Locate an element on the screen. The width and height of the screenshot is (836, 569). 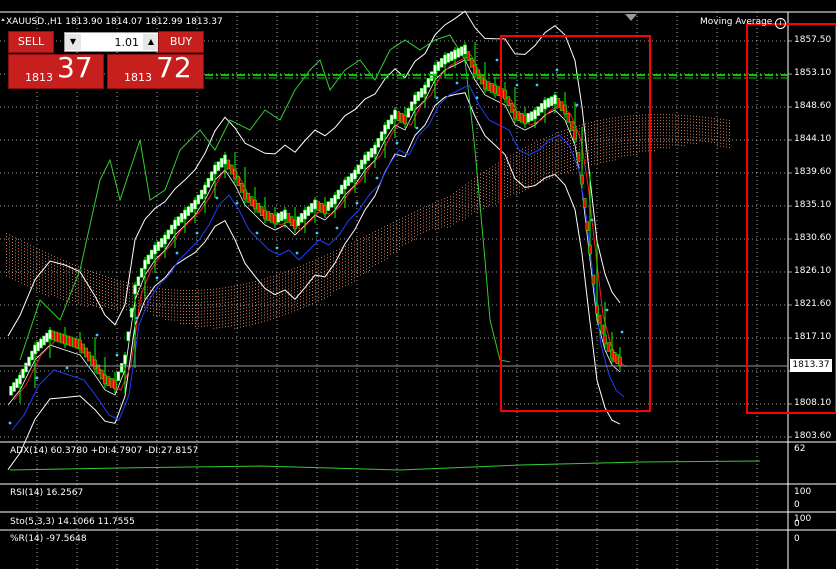
one-click-trading-panel: SELL ▼ ▲ BUY 1813 37 1813 72 is located at coordinates (106, 60).